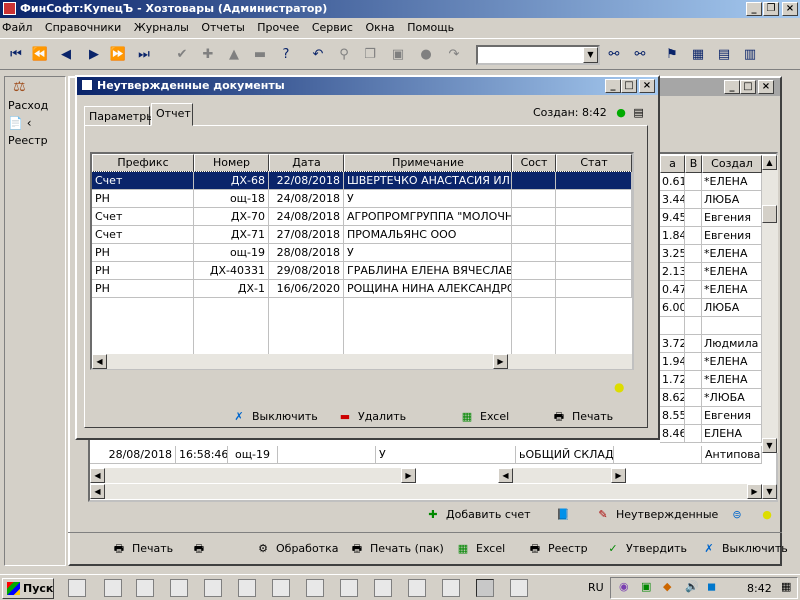 The image size is (800, 600). I want to click on dialog-maximize-button: □, so click(629, 86).